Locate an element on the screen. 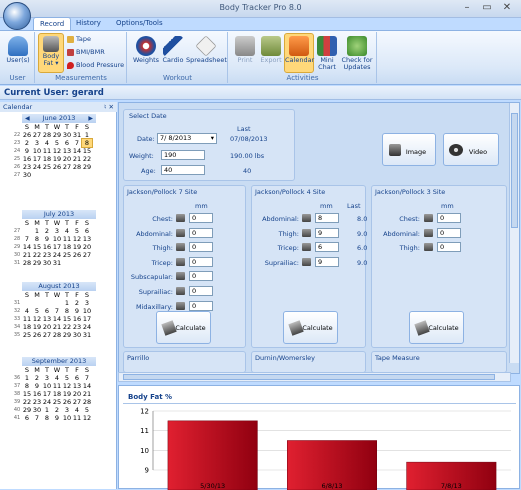 The width and height of the screenshot is (521, 490). calendar-day: 12 is located at coordinates (37, 319).